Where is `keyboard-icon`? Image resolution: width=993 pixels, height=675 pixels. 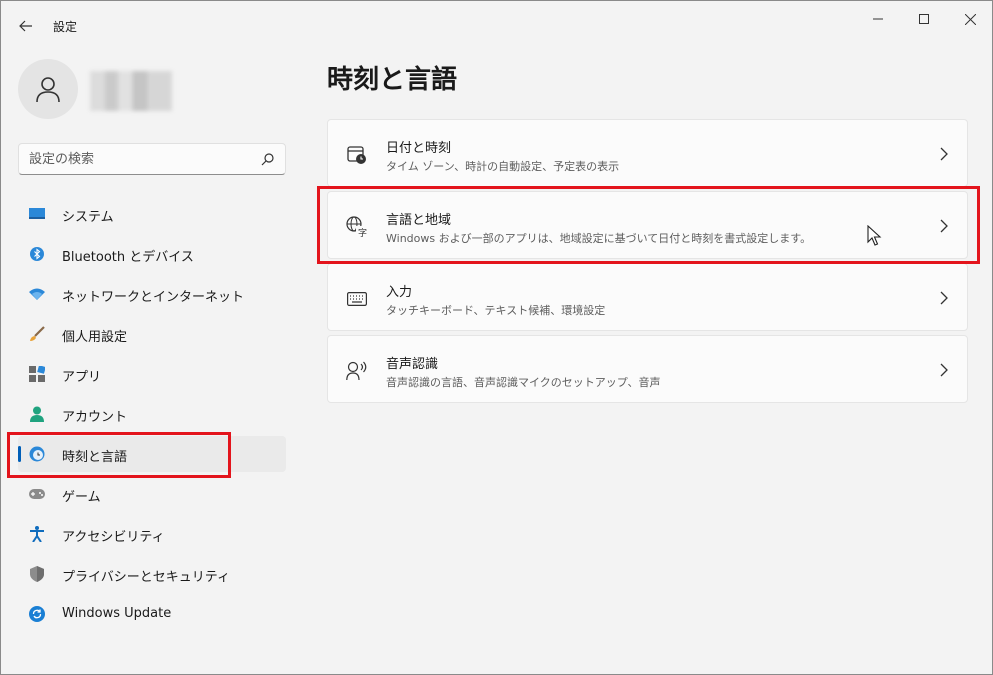 keyboard-icon is located at coordinates (357, 299).